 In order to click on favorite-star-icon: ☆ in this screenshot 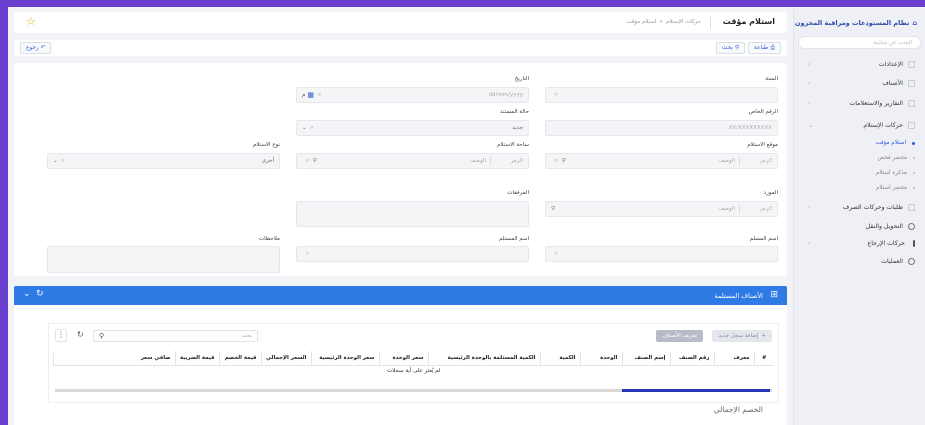, I will do `click(31, 21)`.